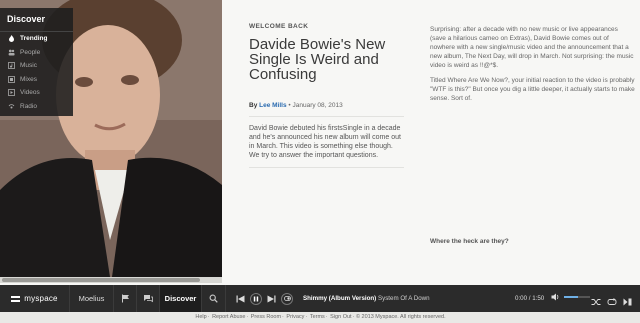 The height and width of the screenshot is (323, 640). I want to click on queue-button, so click(627, 302).